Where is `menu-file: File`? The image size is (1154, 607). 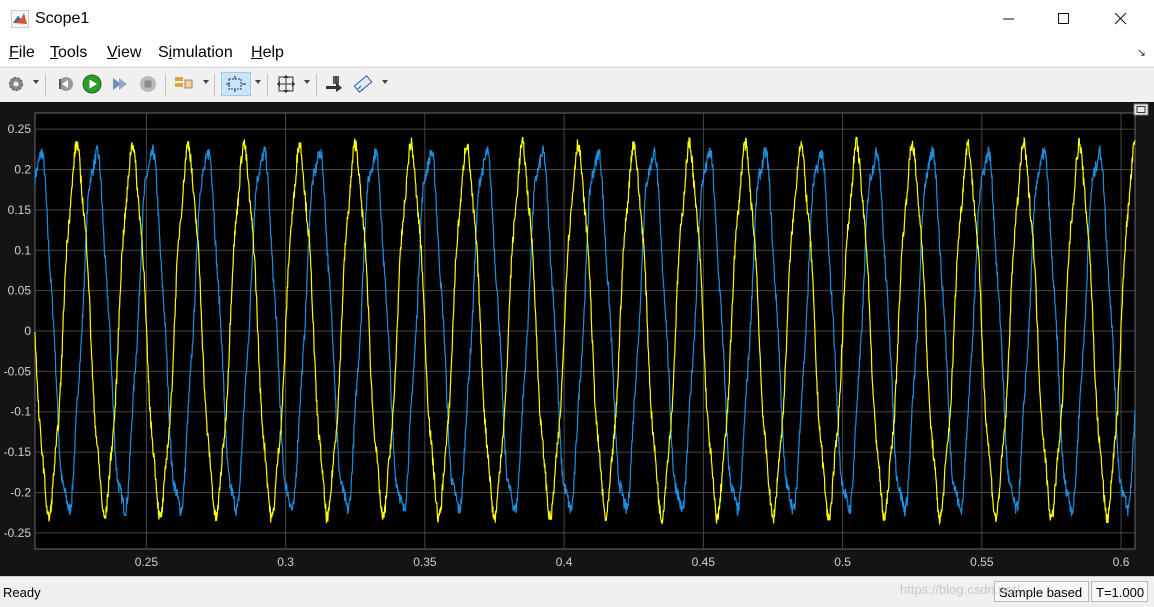
menu-file: File is located at coordinates (22, 53).